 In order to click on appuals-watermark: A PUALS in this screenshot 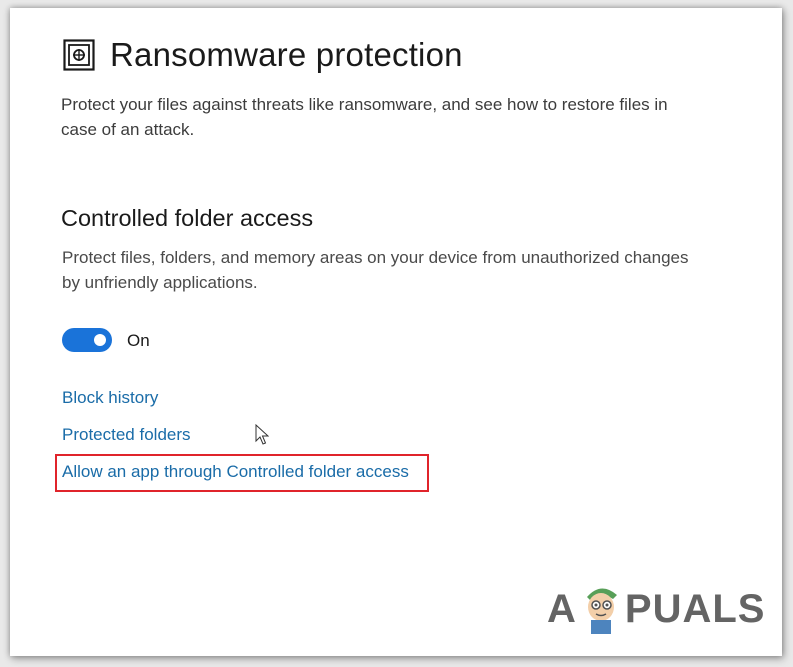, I will do `click(656, 609)`.